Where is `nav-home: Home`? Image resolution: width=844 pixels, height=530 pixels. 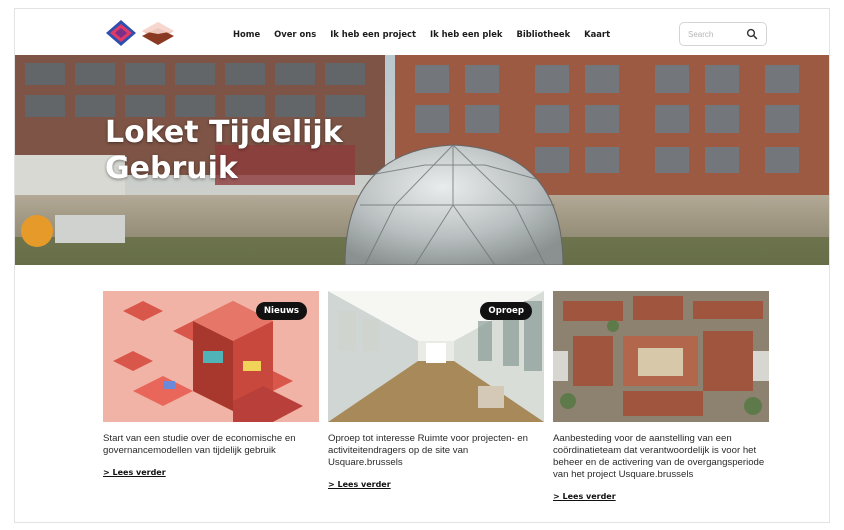
nav-home: Home is located at coordinates (246, 34).